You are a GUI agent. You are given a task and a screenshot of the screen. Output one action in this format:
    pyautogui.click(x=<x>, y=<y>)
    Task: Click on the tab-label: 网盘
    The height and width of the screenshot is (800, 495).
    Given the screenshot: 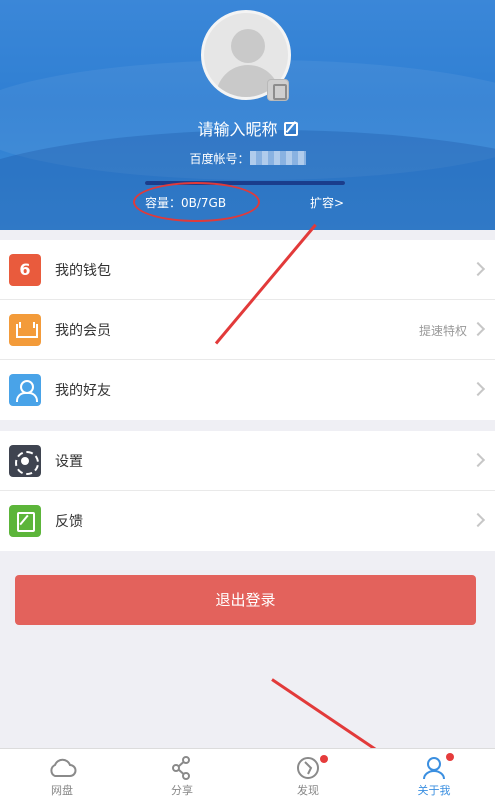 What is the action you would take?
    pyautogui.click(x=62, y=790)
    